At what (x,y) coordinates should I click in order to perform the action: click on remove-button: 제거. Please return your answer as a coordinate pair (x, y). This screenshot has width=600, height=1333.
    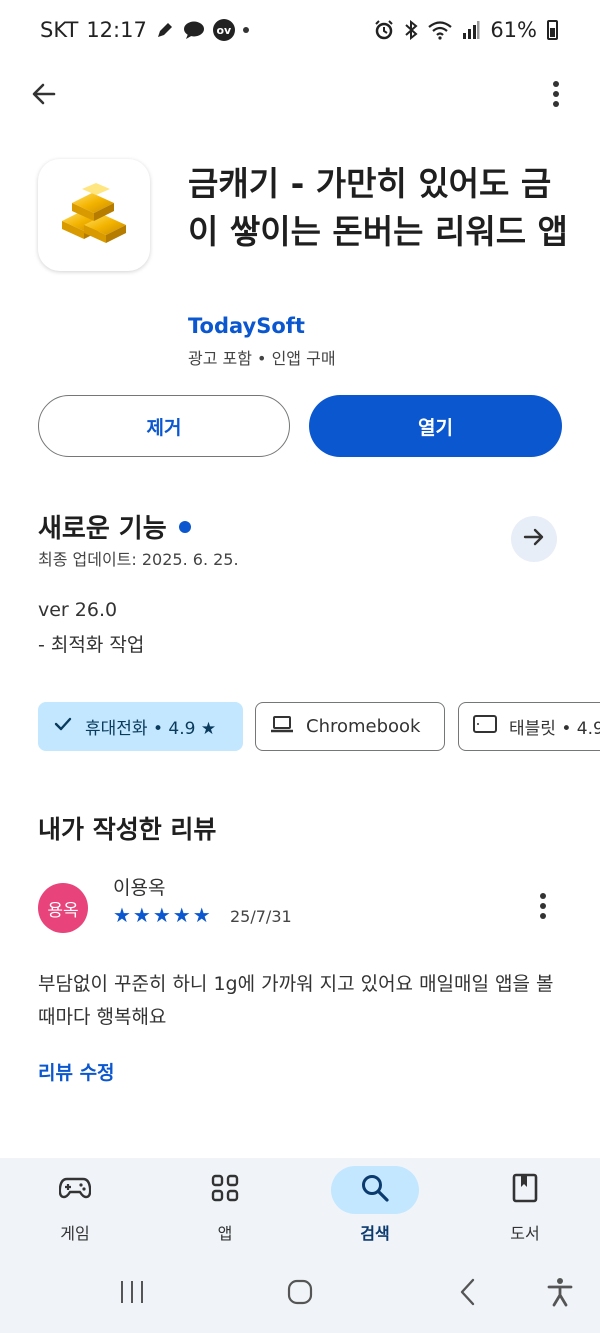
    Looking at the image, I should click on (164, 426).